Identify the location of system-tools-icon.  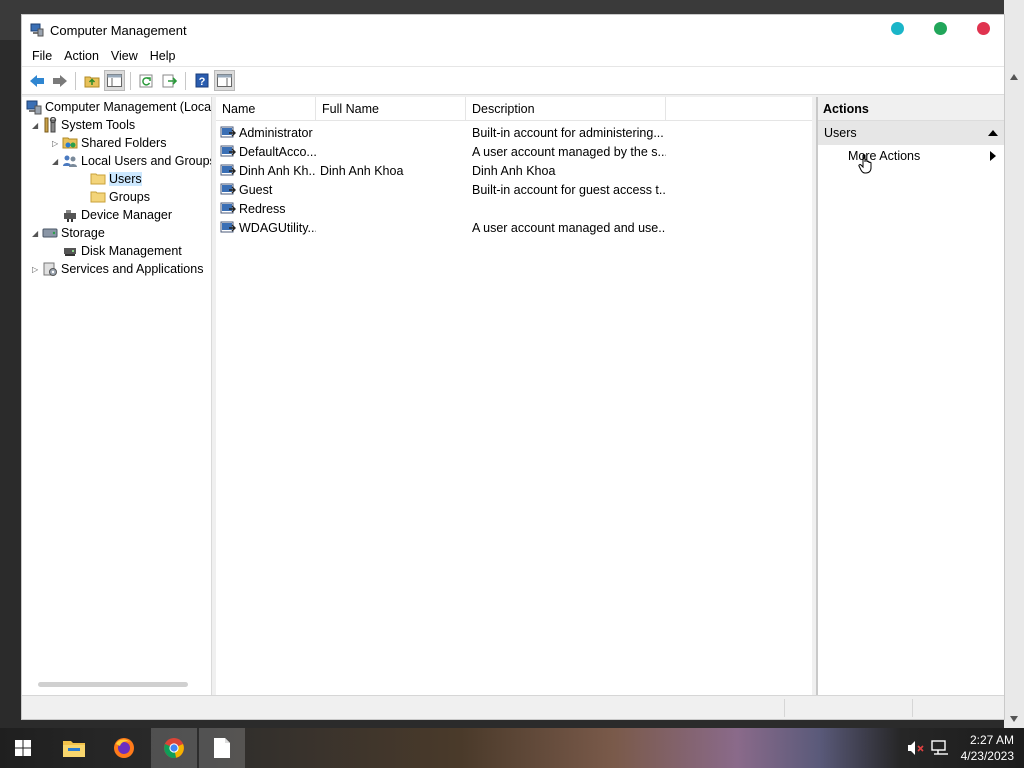
(50, 125).